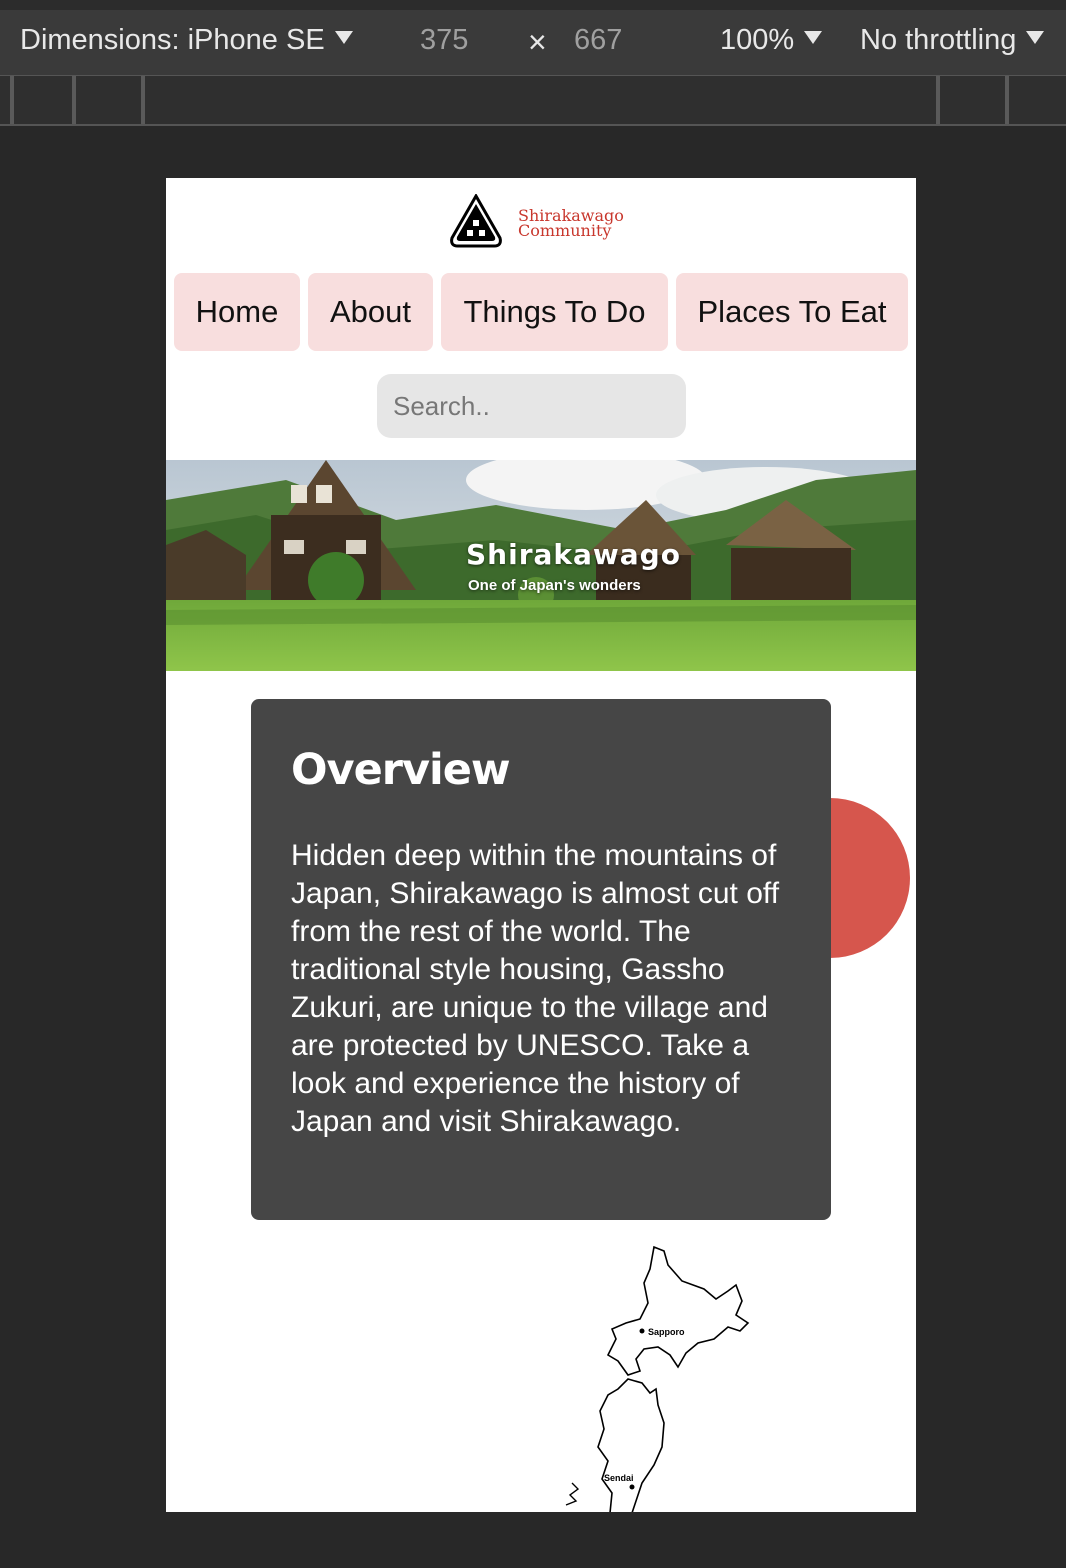 The image size is (1066, 1568). I want to click on main-nav: Home About Things To Do Places To Eat, so click(541, 312).